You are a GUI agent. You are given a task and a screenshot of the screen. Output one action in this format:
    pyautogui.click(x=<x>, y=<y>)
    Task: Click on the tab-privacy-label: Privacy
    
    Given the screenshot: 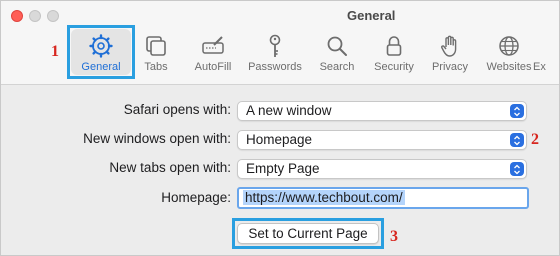 What is the action you would take?
    pyautogui.click(x=450, y=67)
    